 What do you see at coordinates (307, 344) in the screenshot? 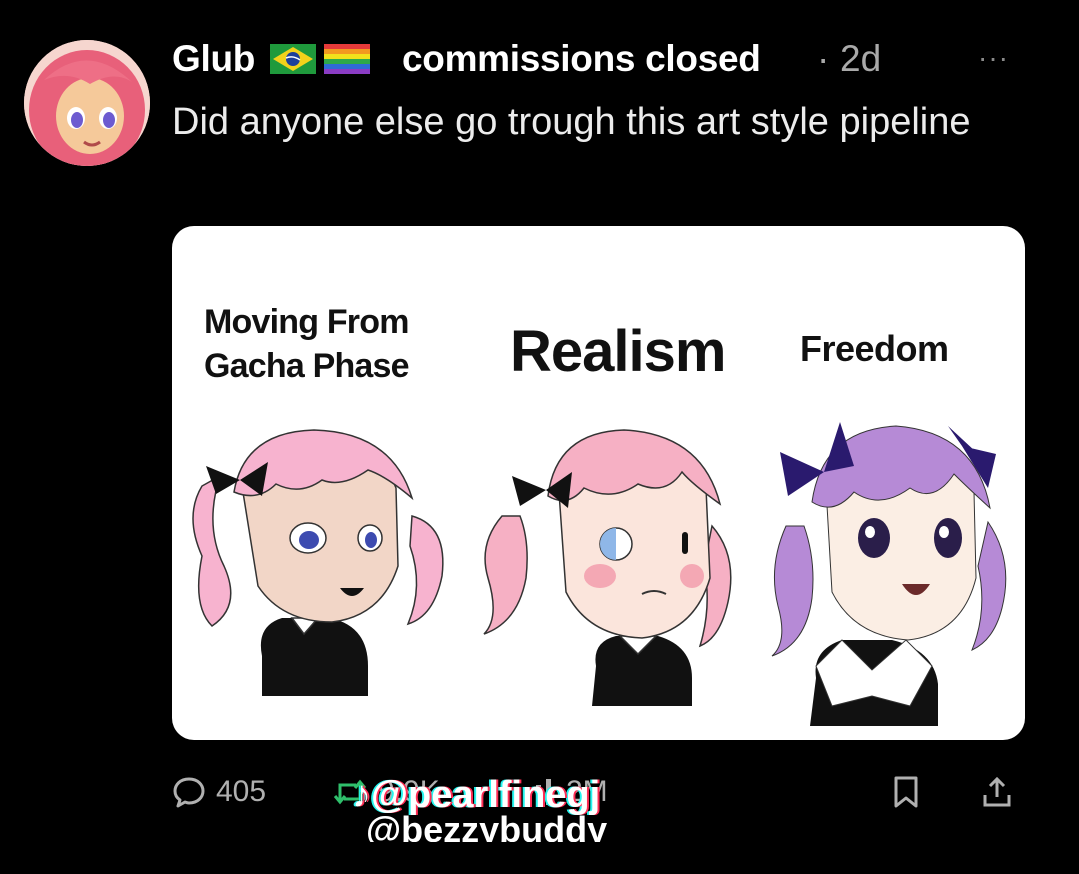
I see `label-gacha: Moving From Gacha Phase` at bounding box center [307, 344].